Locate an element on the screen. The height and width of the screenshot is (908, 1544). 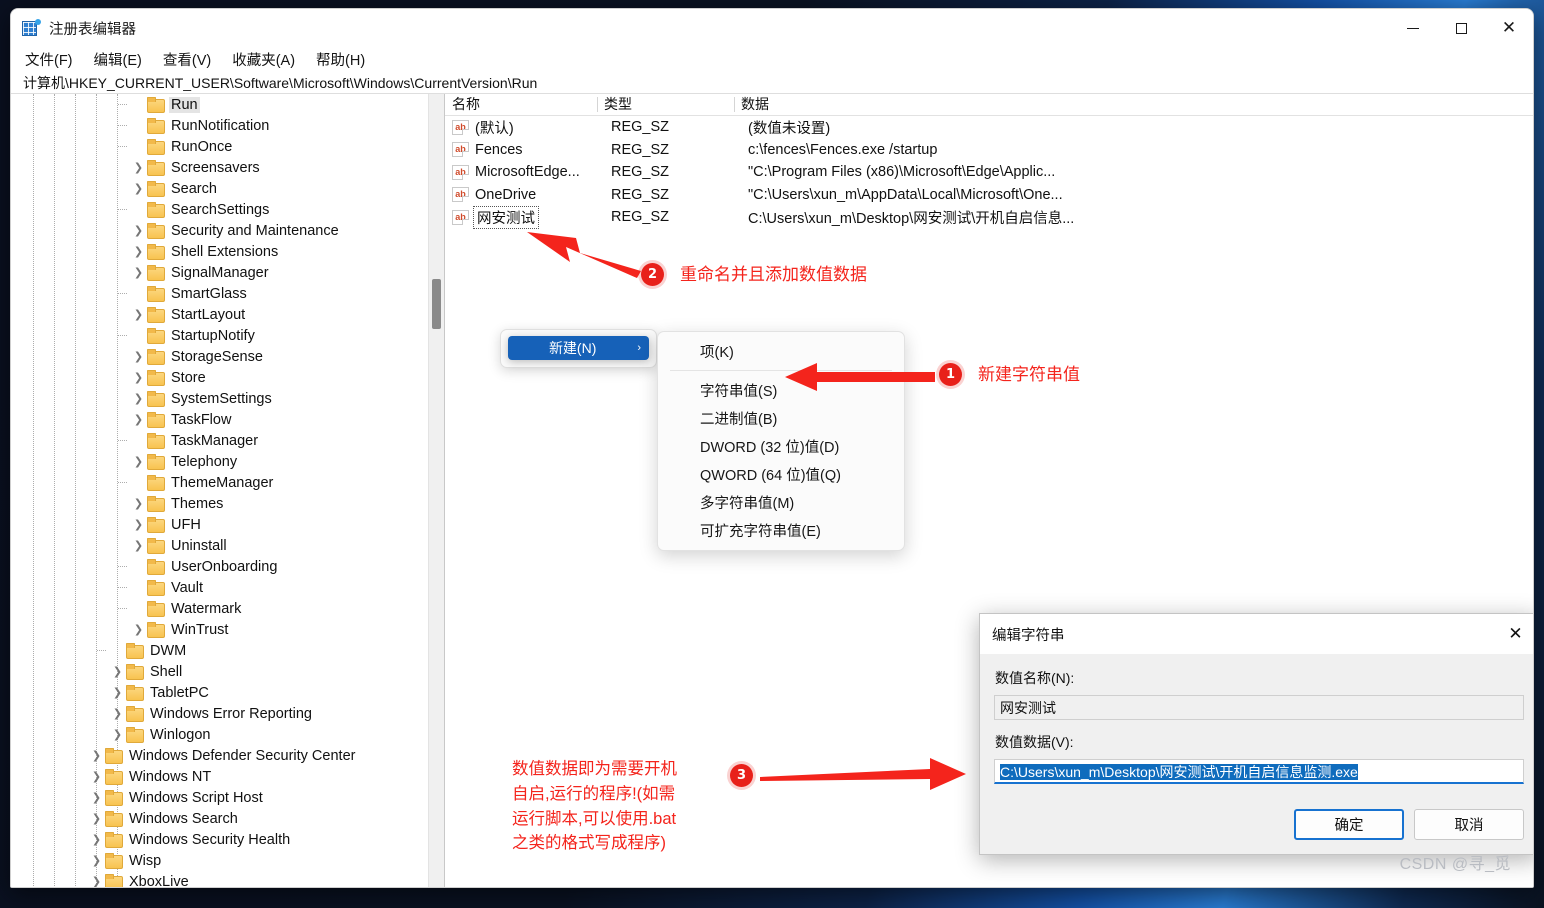
tree-item-signalmanager: ❯ SignalManager is located at coordinates (219, 272).